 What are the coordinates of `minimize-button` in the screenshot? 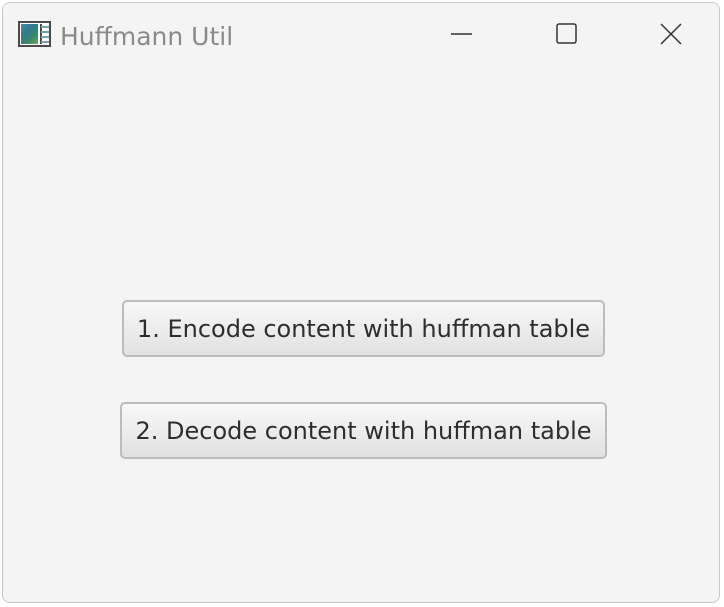 It's located at (458, 35).